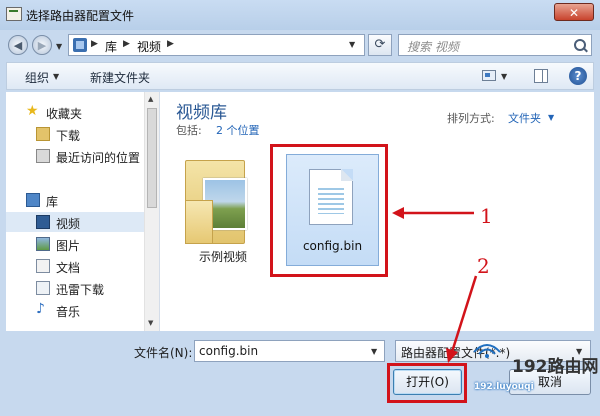 The width and height of the screenshot is (600, 416). Describe the element at coordinates (32, 111) in the screenshot. I see `star-icon: ★` at that location.